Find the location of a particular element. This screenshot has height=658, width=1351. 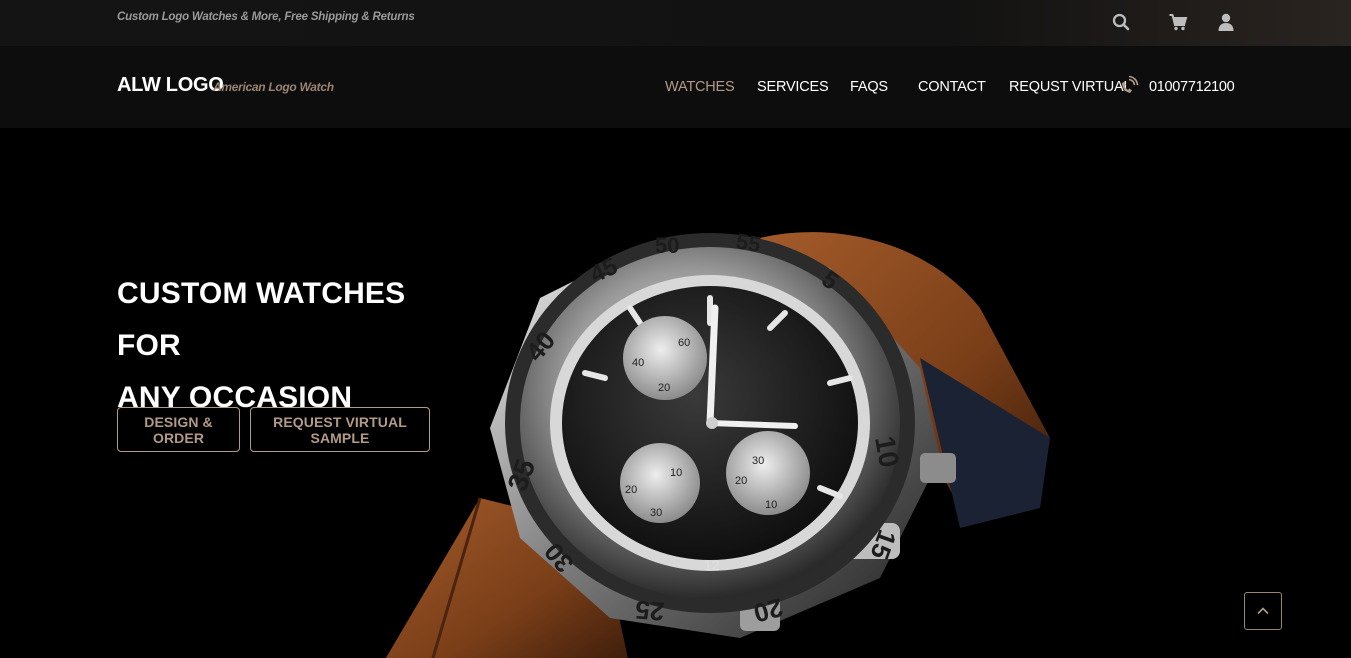

cart-icon is located at coordinates (1178, 22).